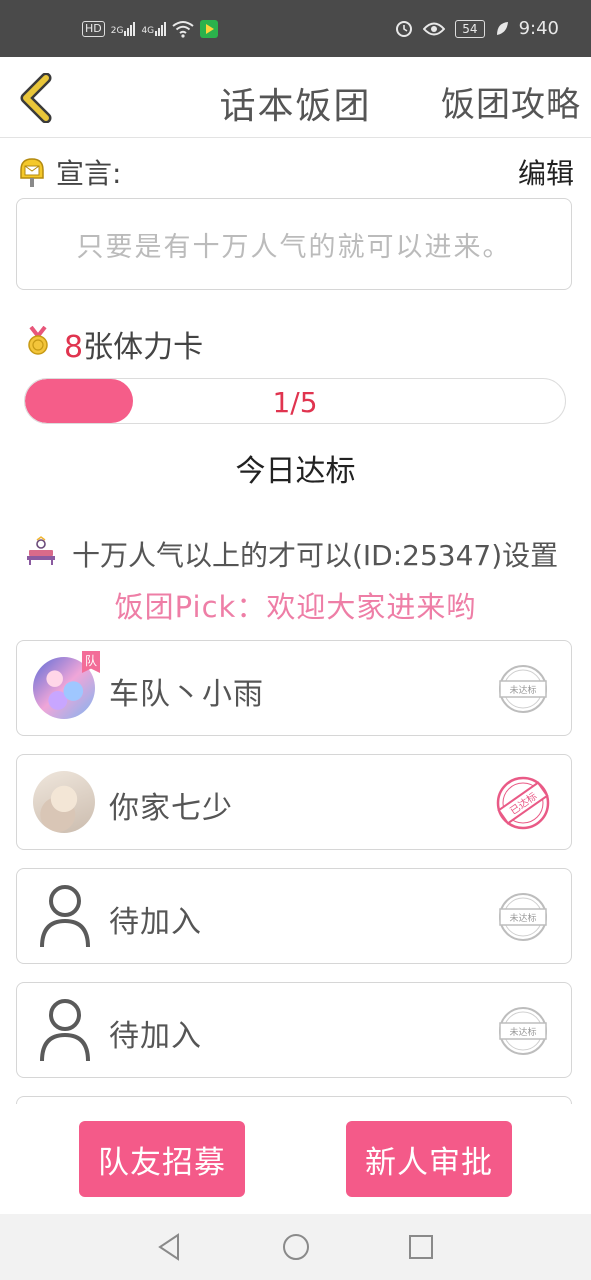 Image resolution: width=591 pixels, height=1280 pixels. I want to click on eye-comfort-icon, so click(434, 28).